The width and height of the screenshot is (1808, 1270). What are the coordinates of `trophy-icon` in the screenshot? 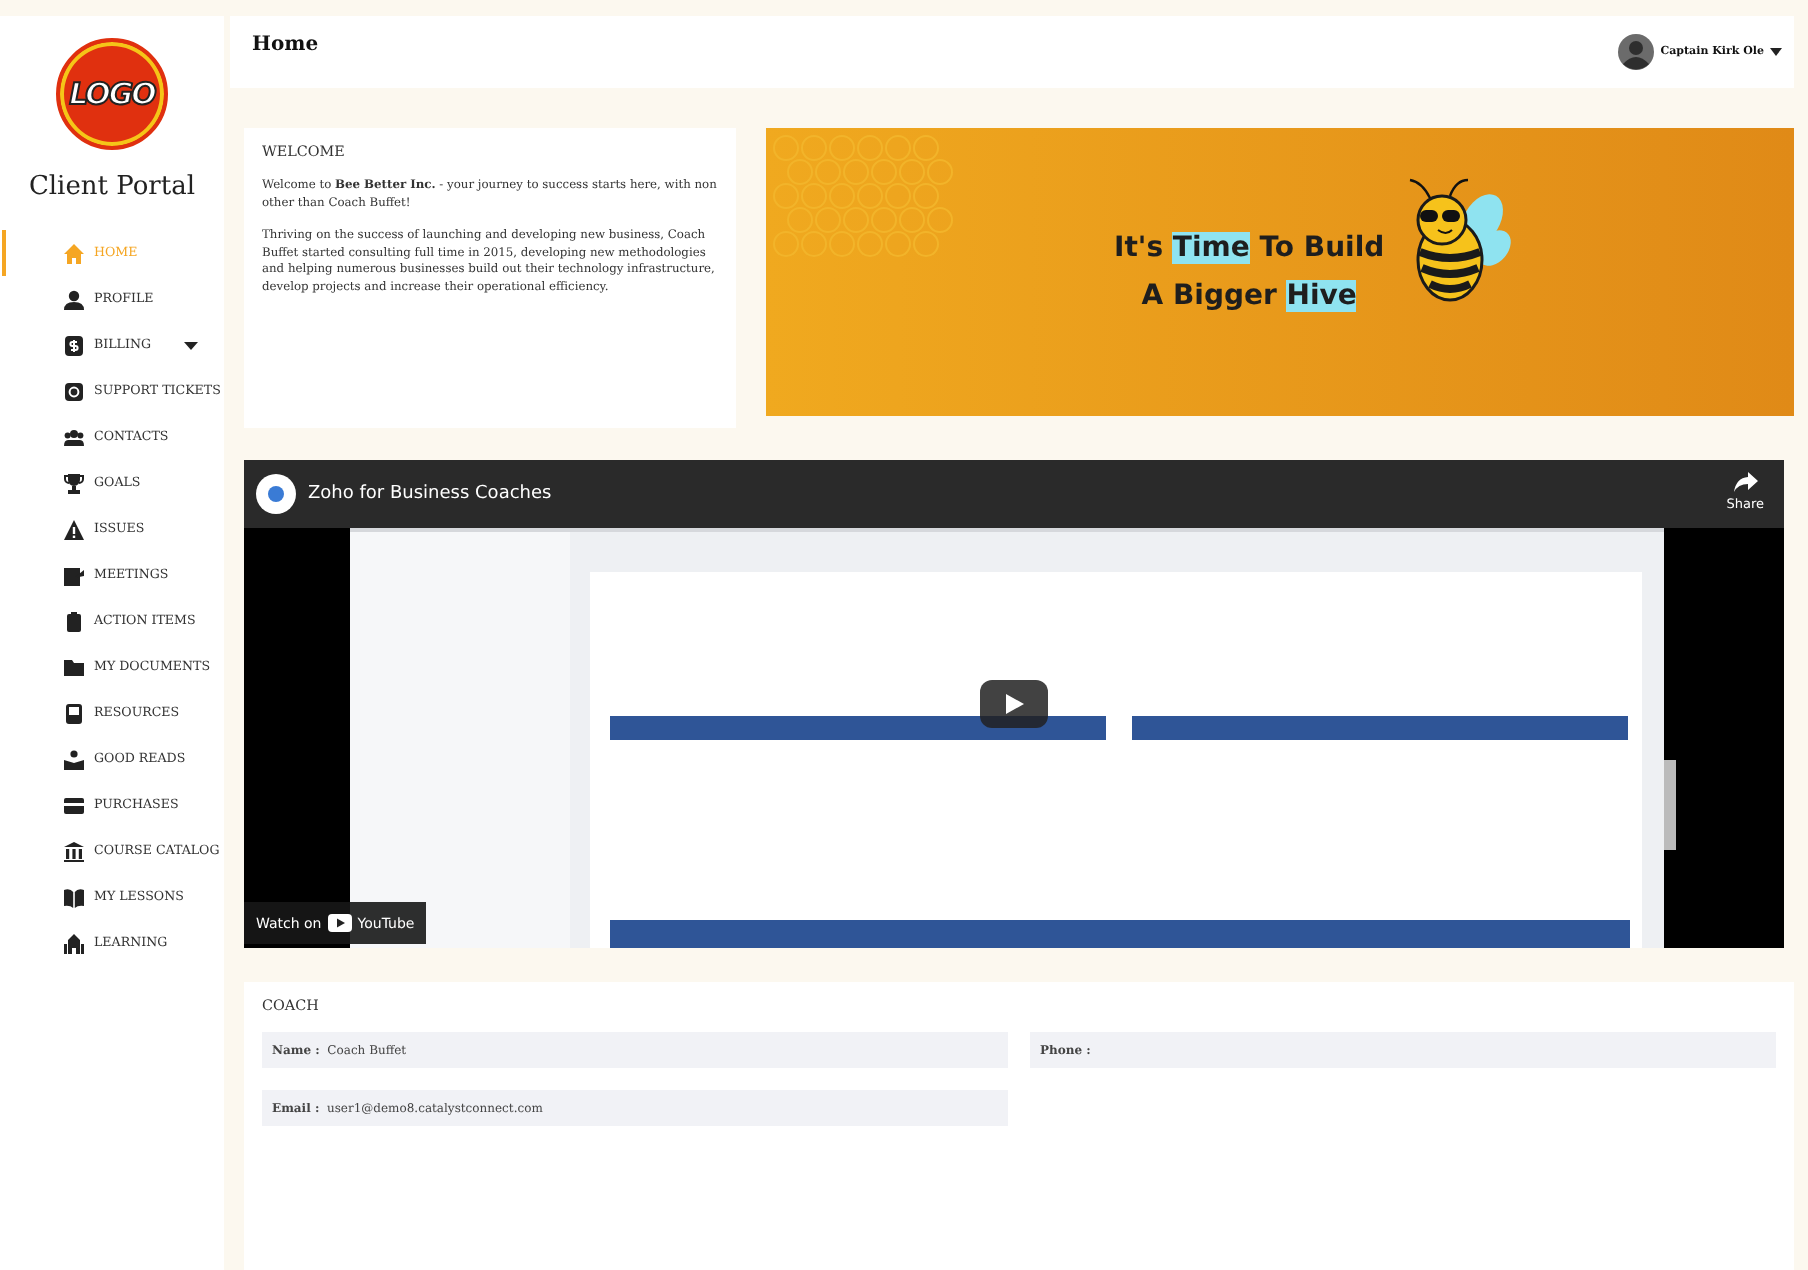 It's located at (74, 483).